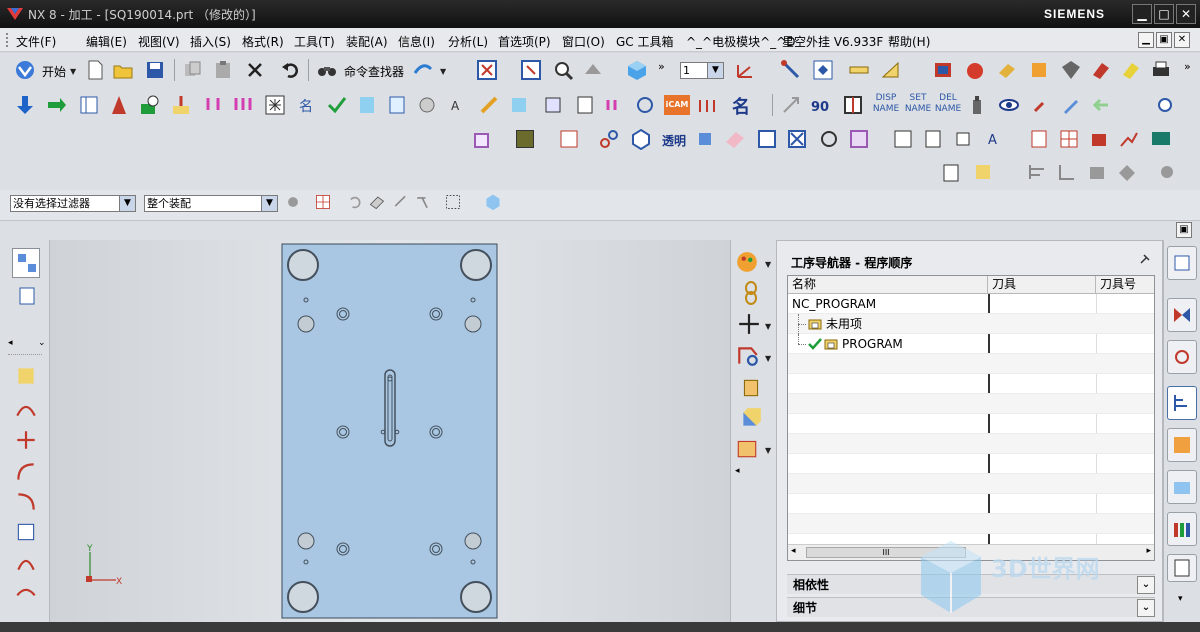 This screenshot has width=1200, height=632. What do you see at coordinates (1182, 445) in the screenshot?
I see `resource-tab-machine-tool` at bounding box center [1182, 445].